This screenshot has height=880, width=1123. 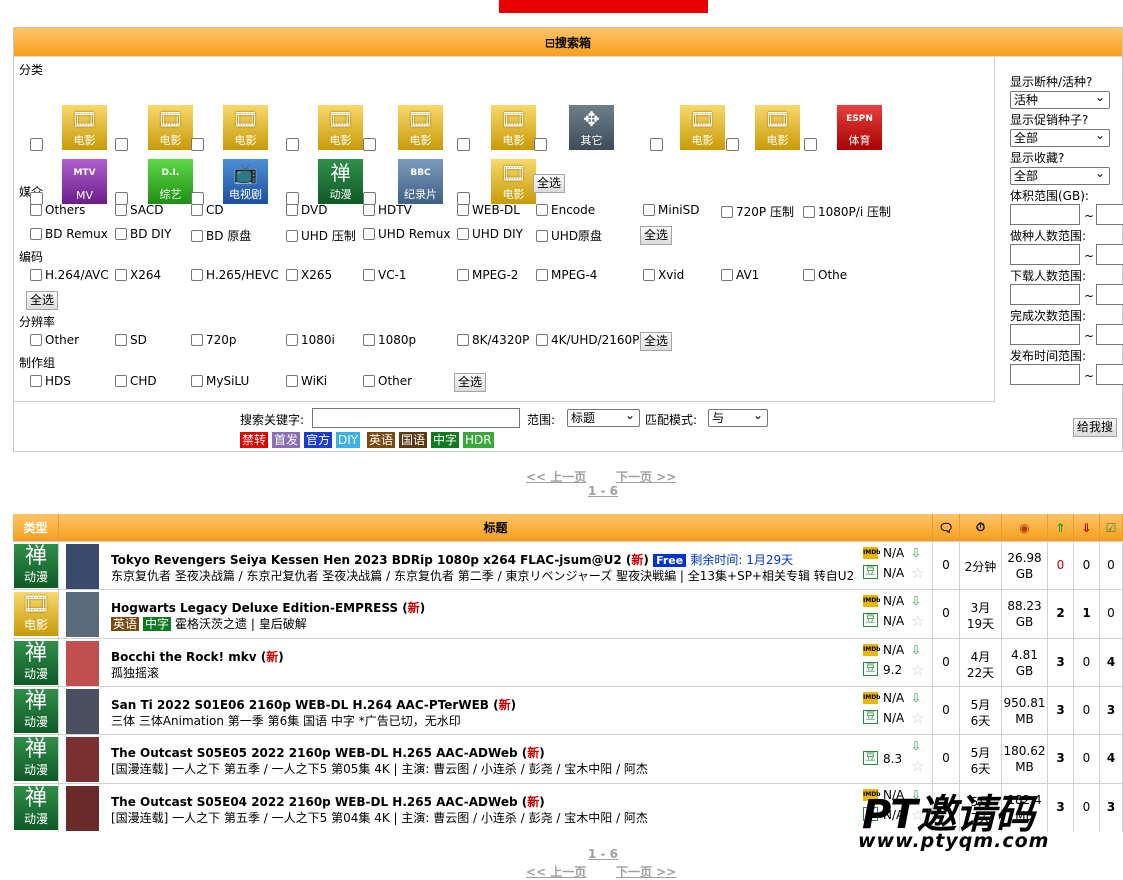 I want to click on group-option: CHD, so click(x=136, y=381).